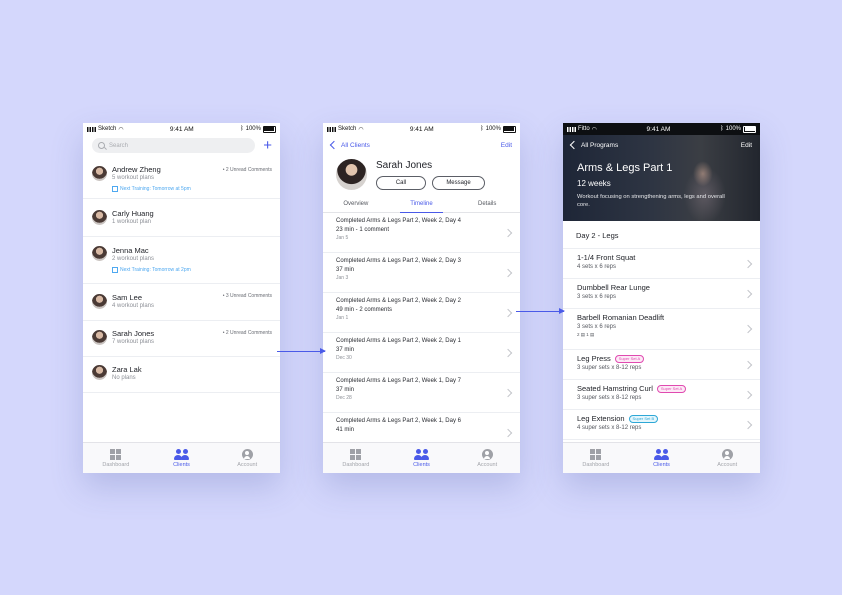  I want to click on superset-badge: Super Set B, so click(643, 418).